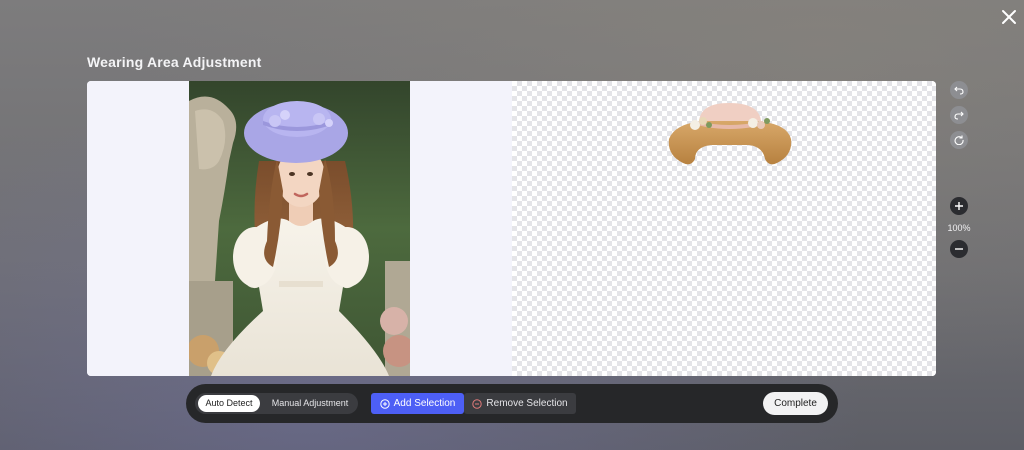  I want to click on complete-button: Complete, so click(795, 403).